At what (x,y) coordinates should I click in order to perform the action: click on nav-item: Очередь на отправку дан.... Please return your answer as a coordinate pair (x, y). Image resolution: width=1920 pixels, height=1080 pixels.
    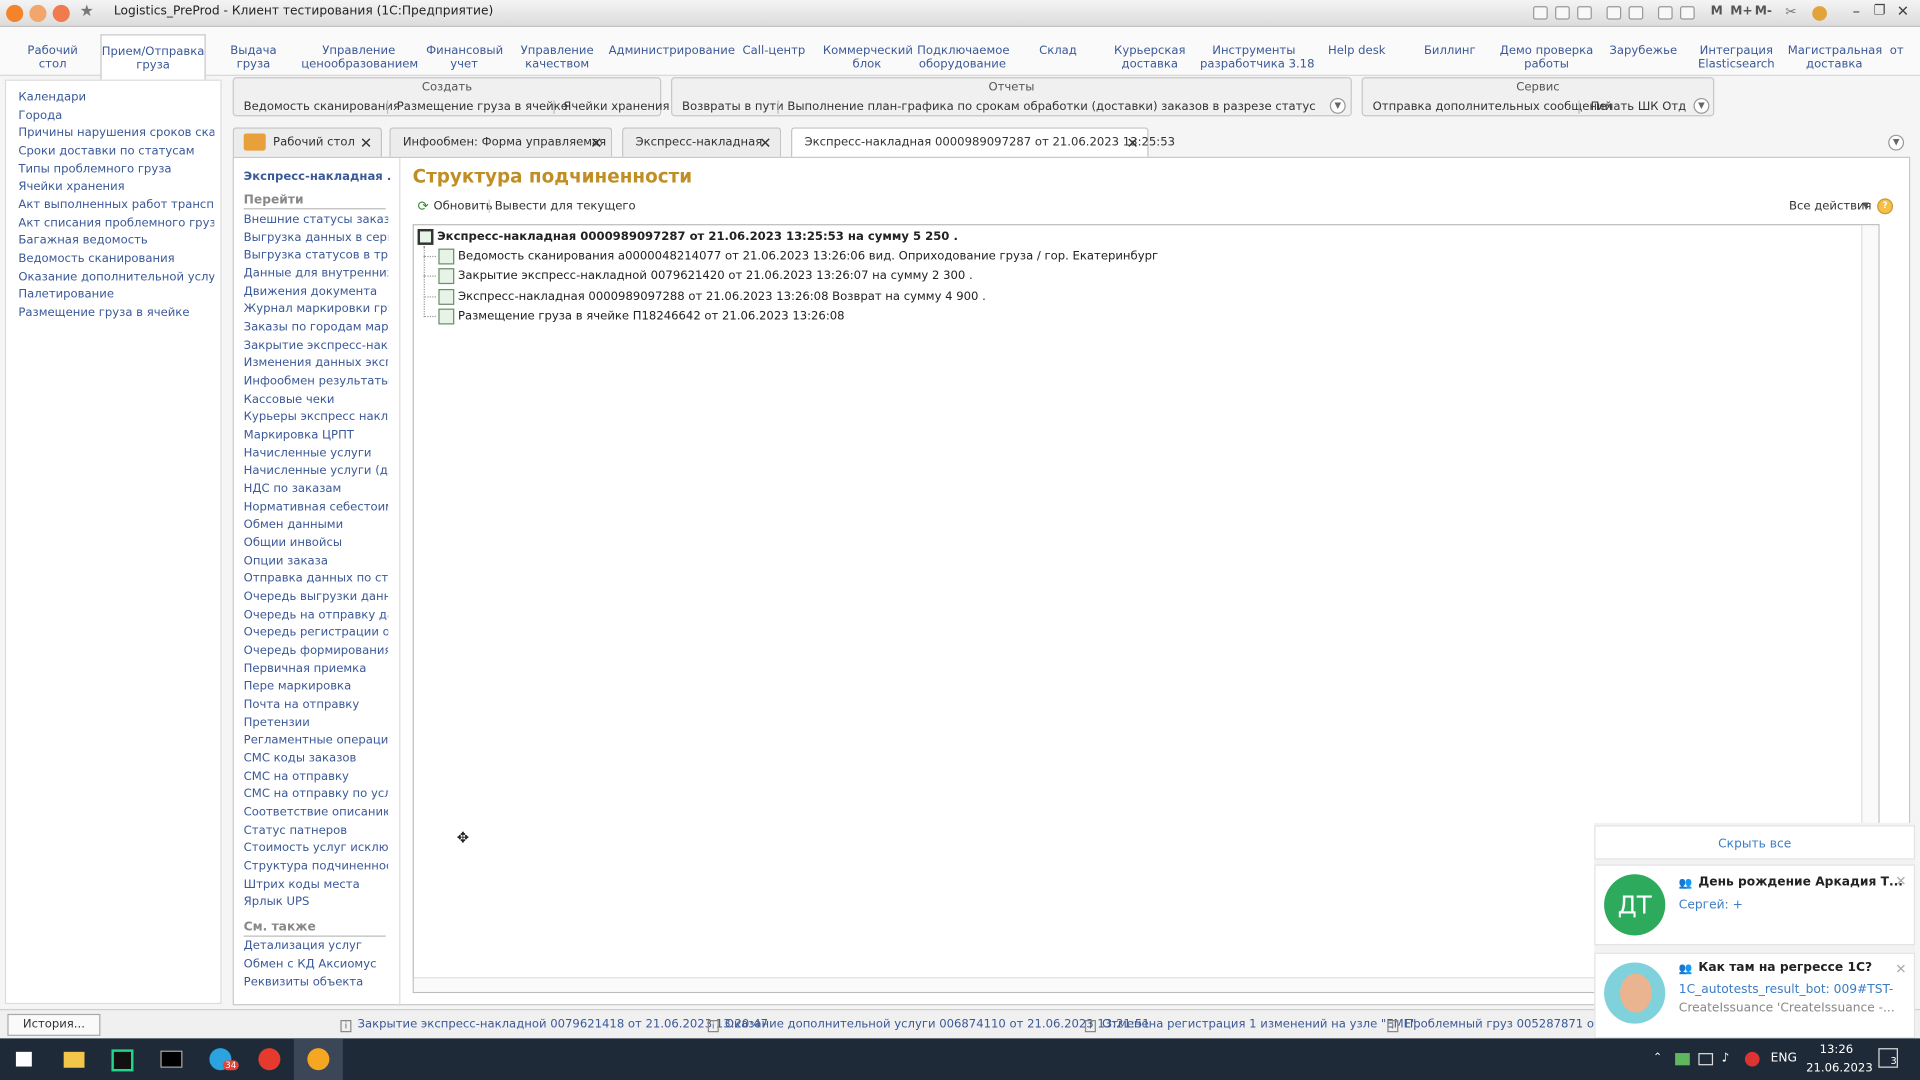
    Looking at the image, I should click on (316, 615).